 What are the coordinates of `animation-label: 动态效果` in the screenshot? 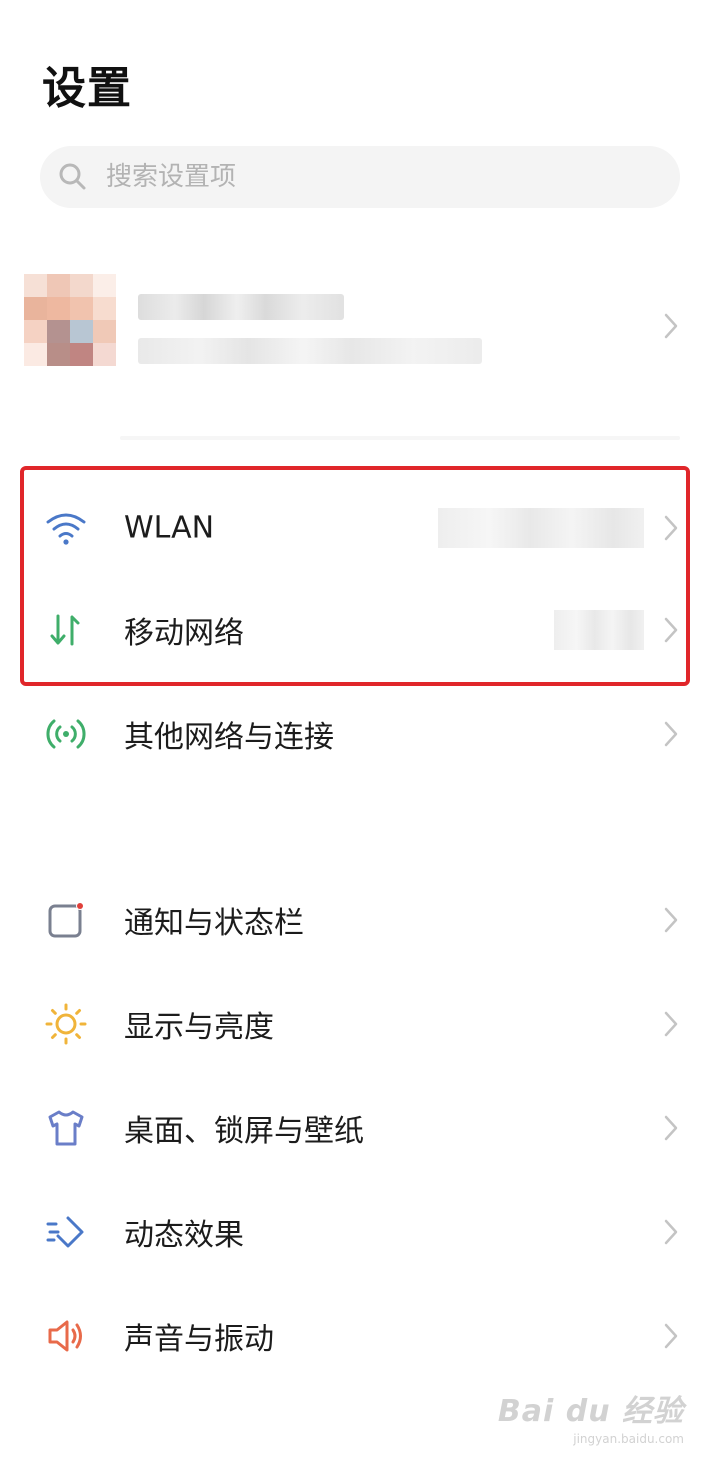 It's located at (184, 1235).